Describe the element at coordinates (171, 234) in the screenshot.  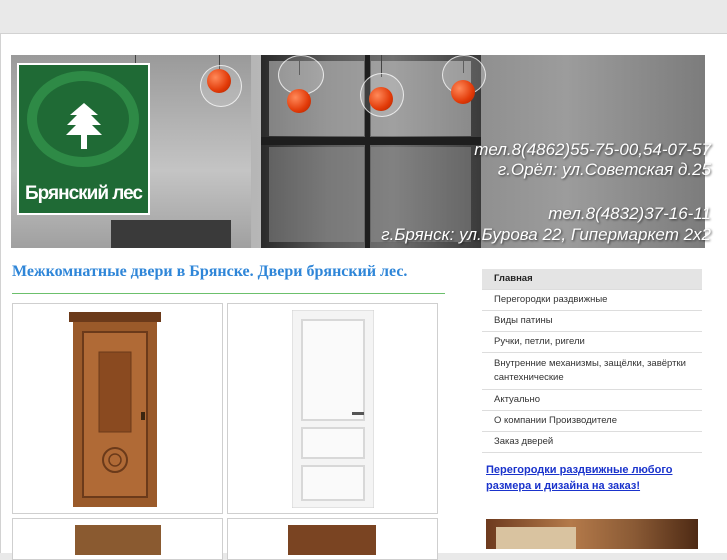
I see `banner-furniture` at that location.